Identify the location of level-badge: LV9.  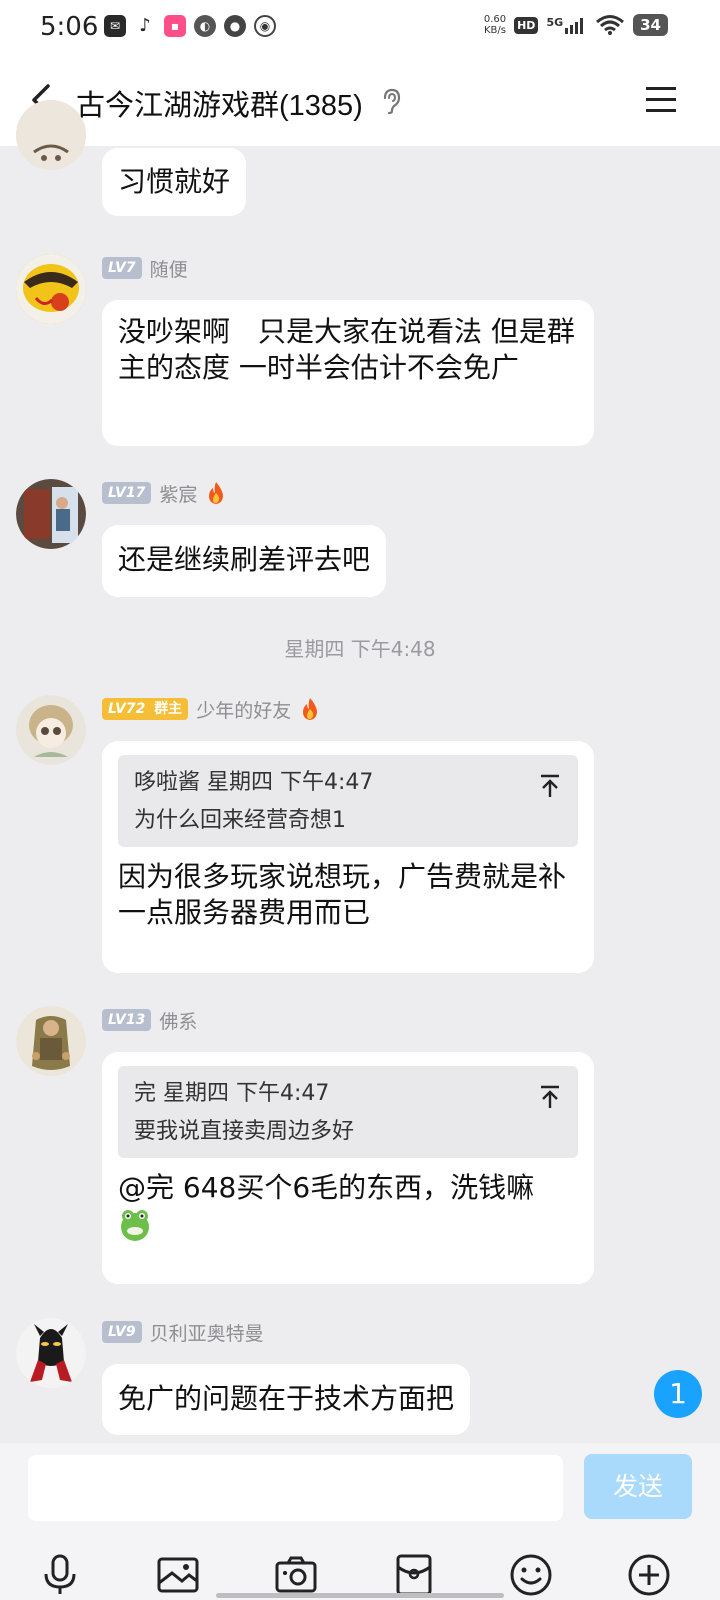
(122, 1332).